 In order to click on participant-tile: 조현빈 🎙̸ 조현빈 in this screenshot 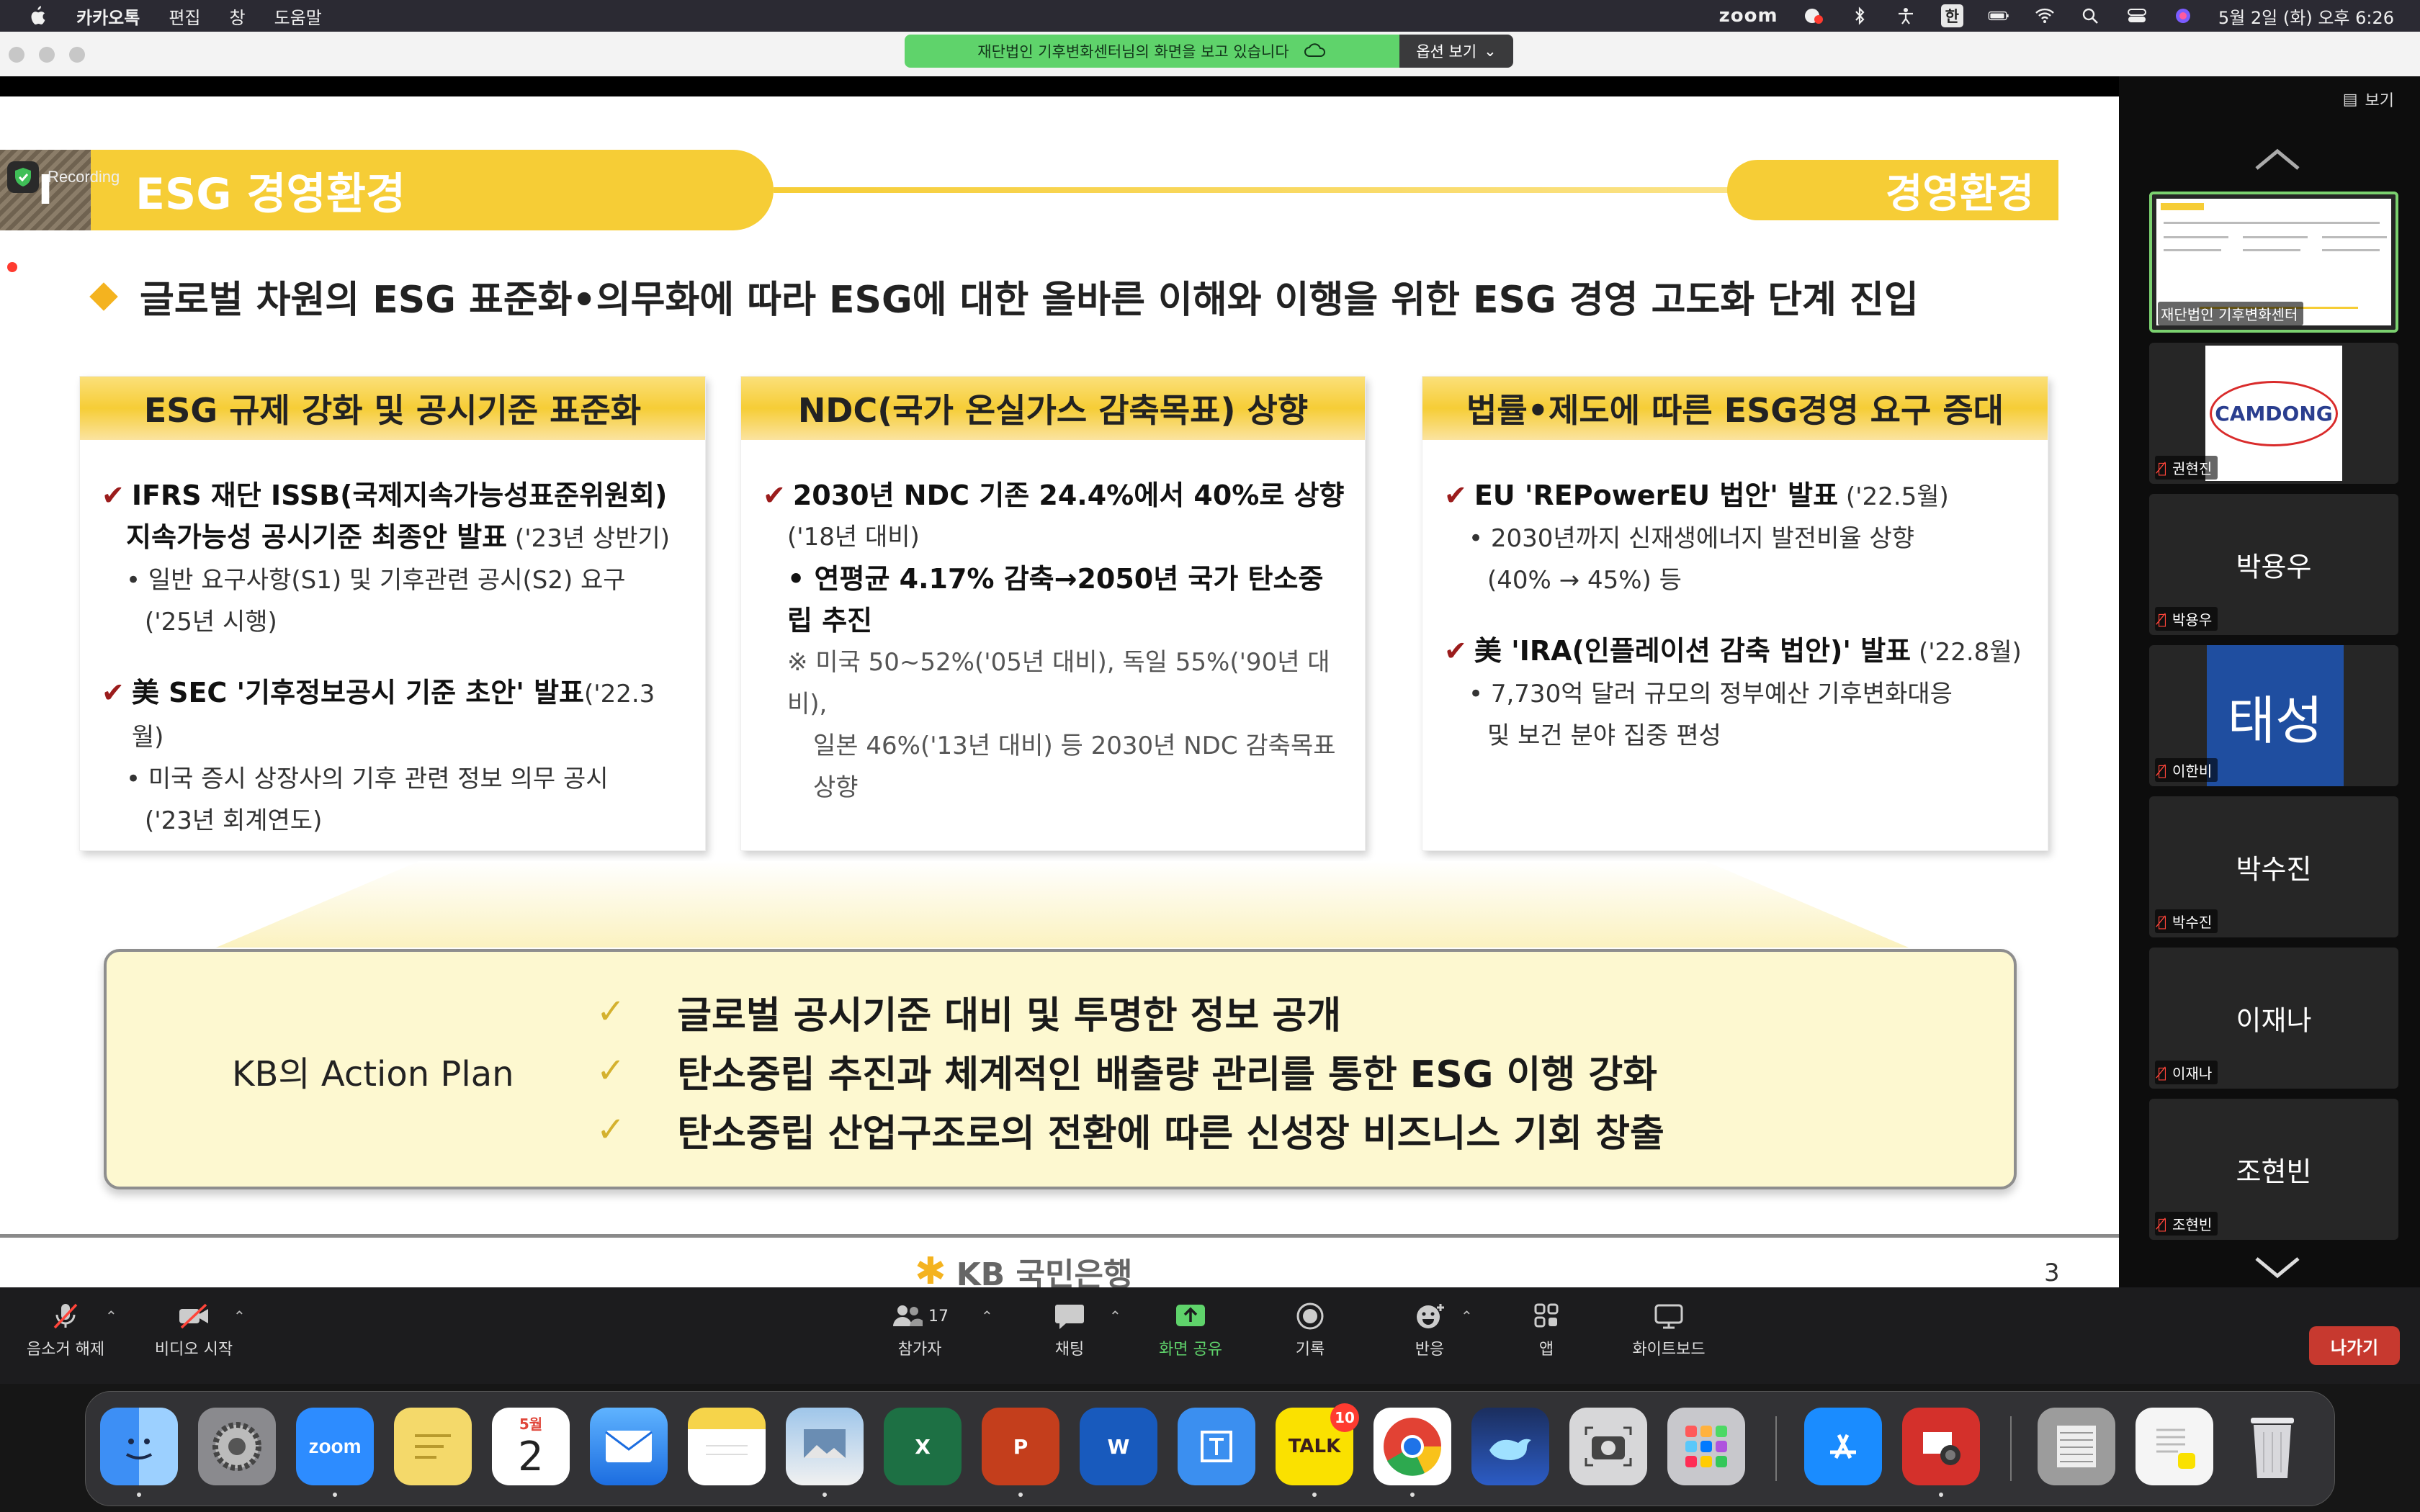, I will do `click(2273, 1169)`.